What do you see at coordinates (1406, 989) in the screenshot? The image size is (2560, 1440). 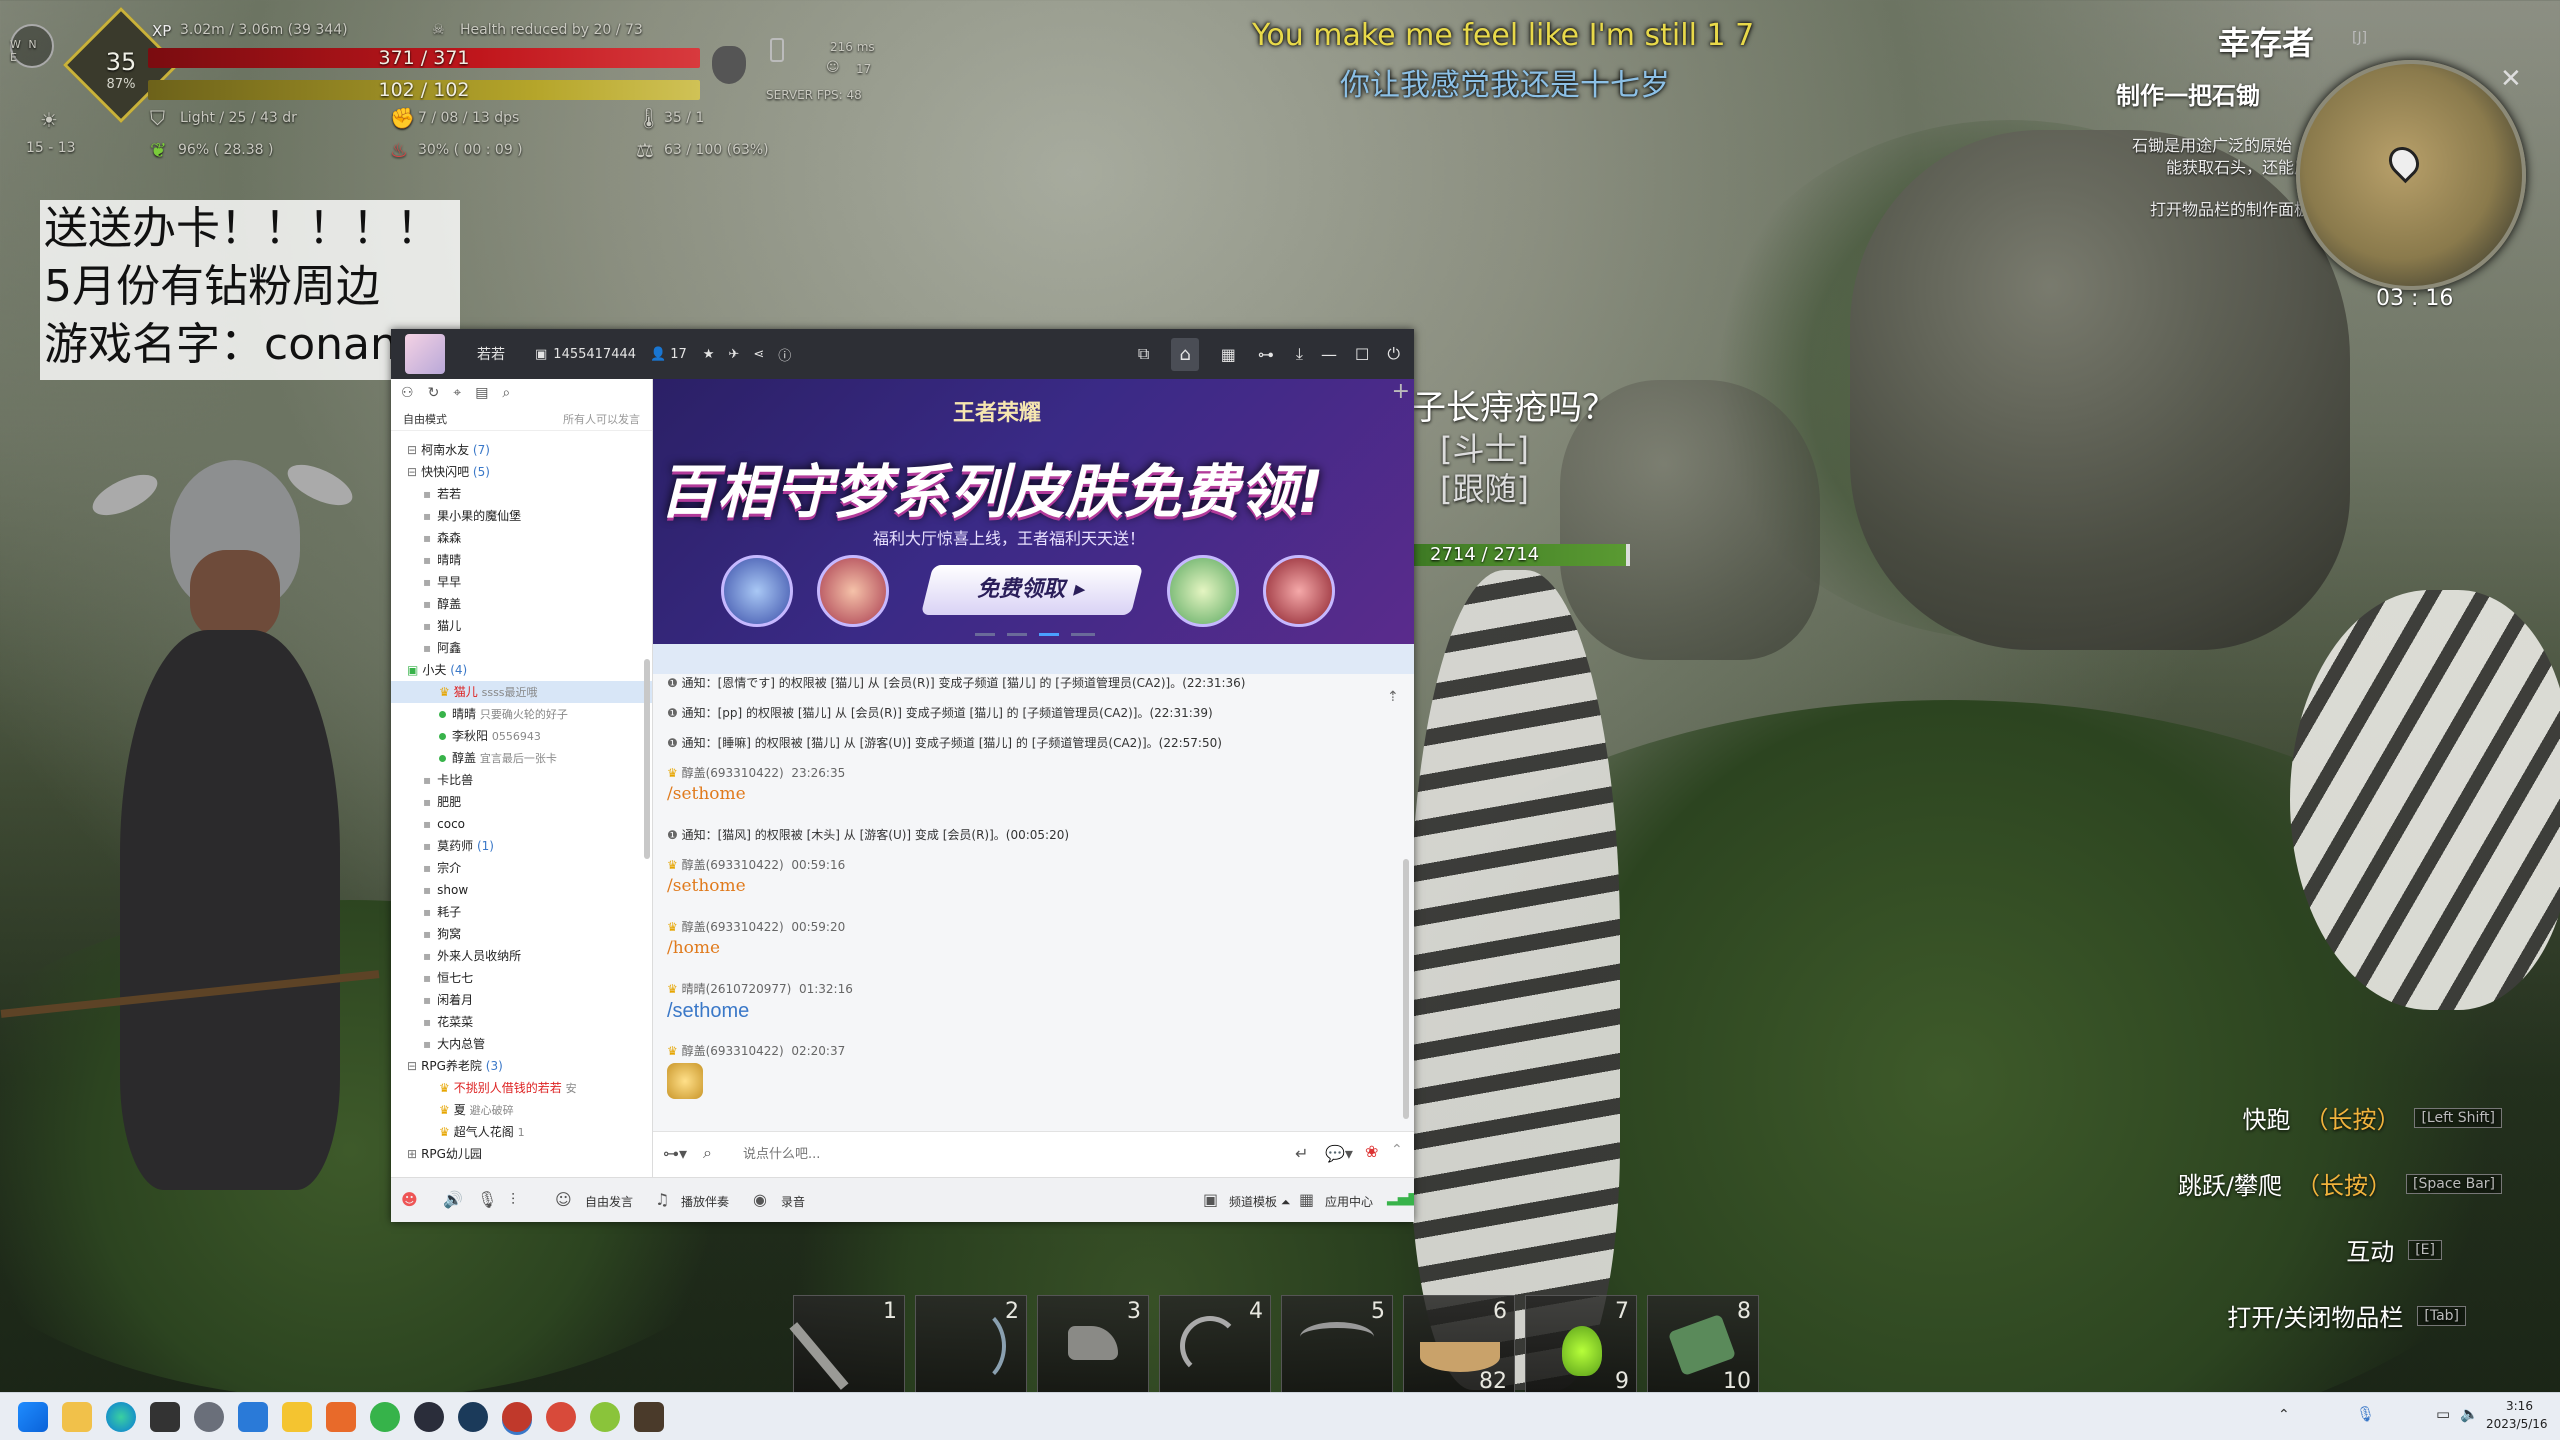 I see `messages-scrollbar` at bounding box center [1406, 989].